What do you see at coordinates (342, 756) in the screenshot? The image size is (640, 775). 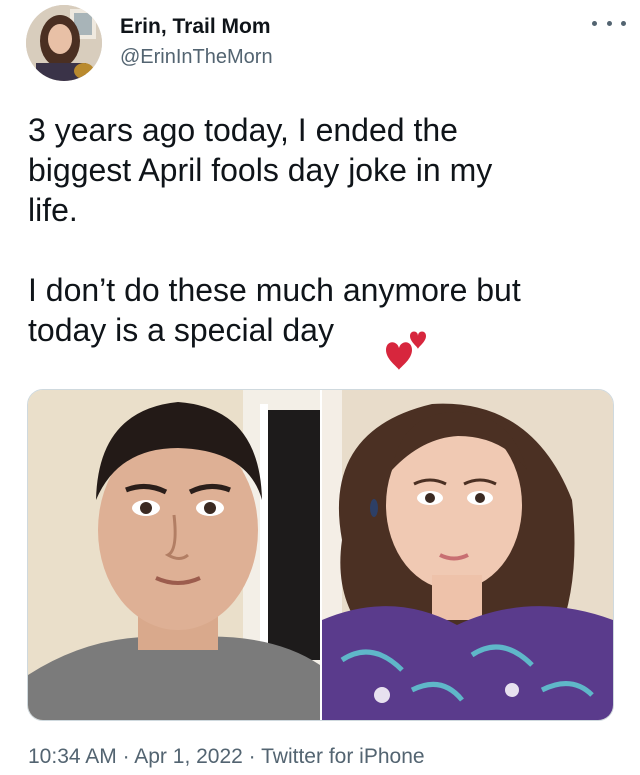 I see `tweet-source-link: Twitter for iPhone` at bounding box center [342, 756].